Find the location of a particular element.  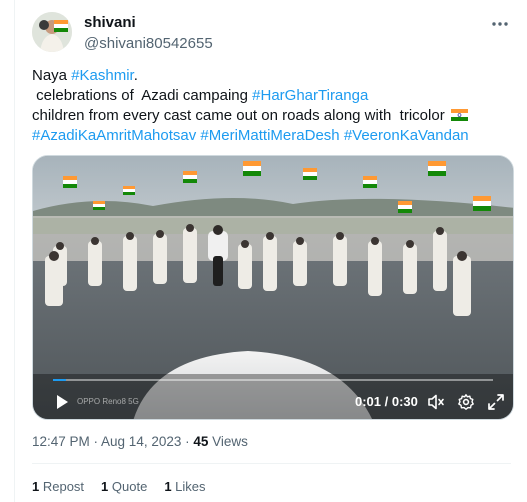

india-flag-emoji is located at coordinates (459, 114).